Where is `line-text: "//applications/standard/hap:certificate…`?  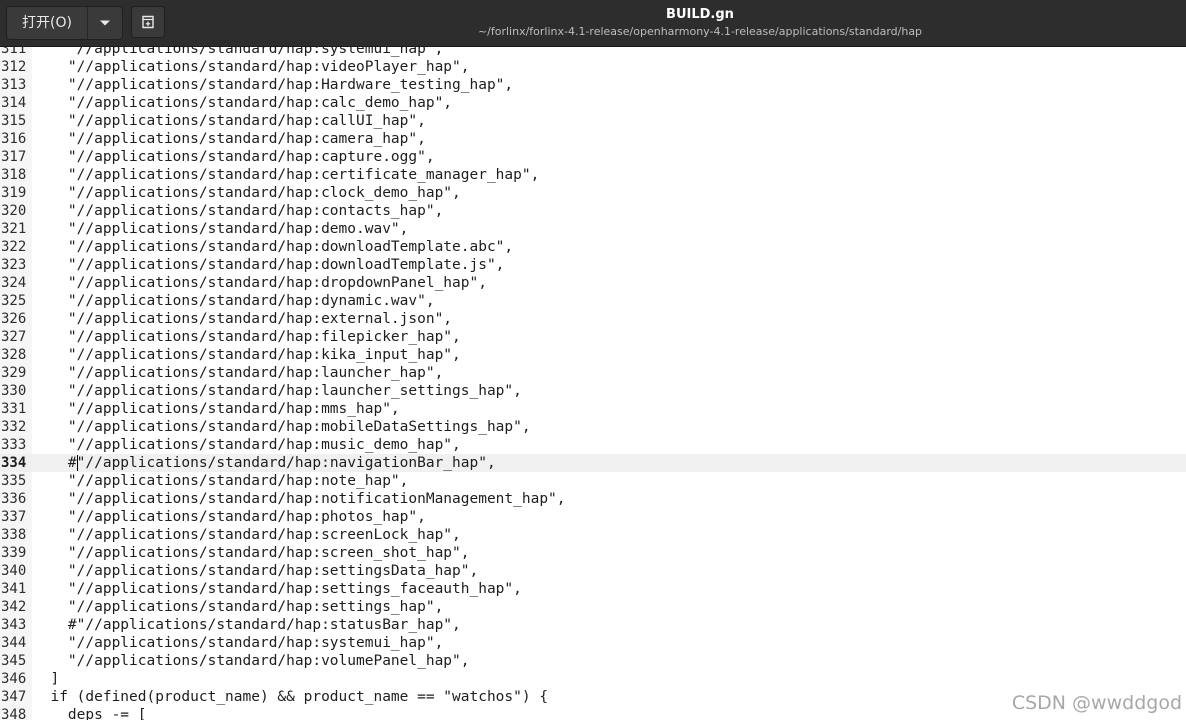
line-text: "//applications/standard/hap:certificate… is located at coordinates (286, 175).